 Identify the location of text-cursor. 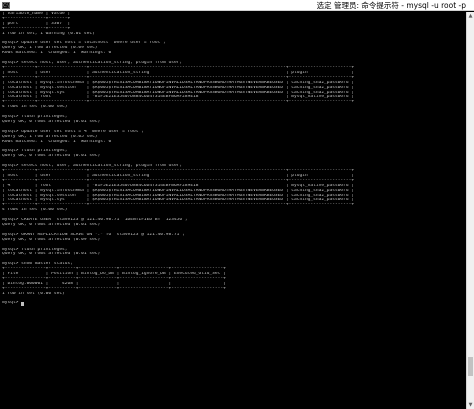
(23, 304).